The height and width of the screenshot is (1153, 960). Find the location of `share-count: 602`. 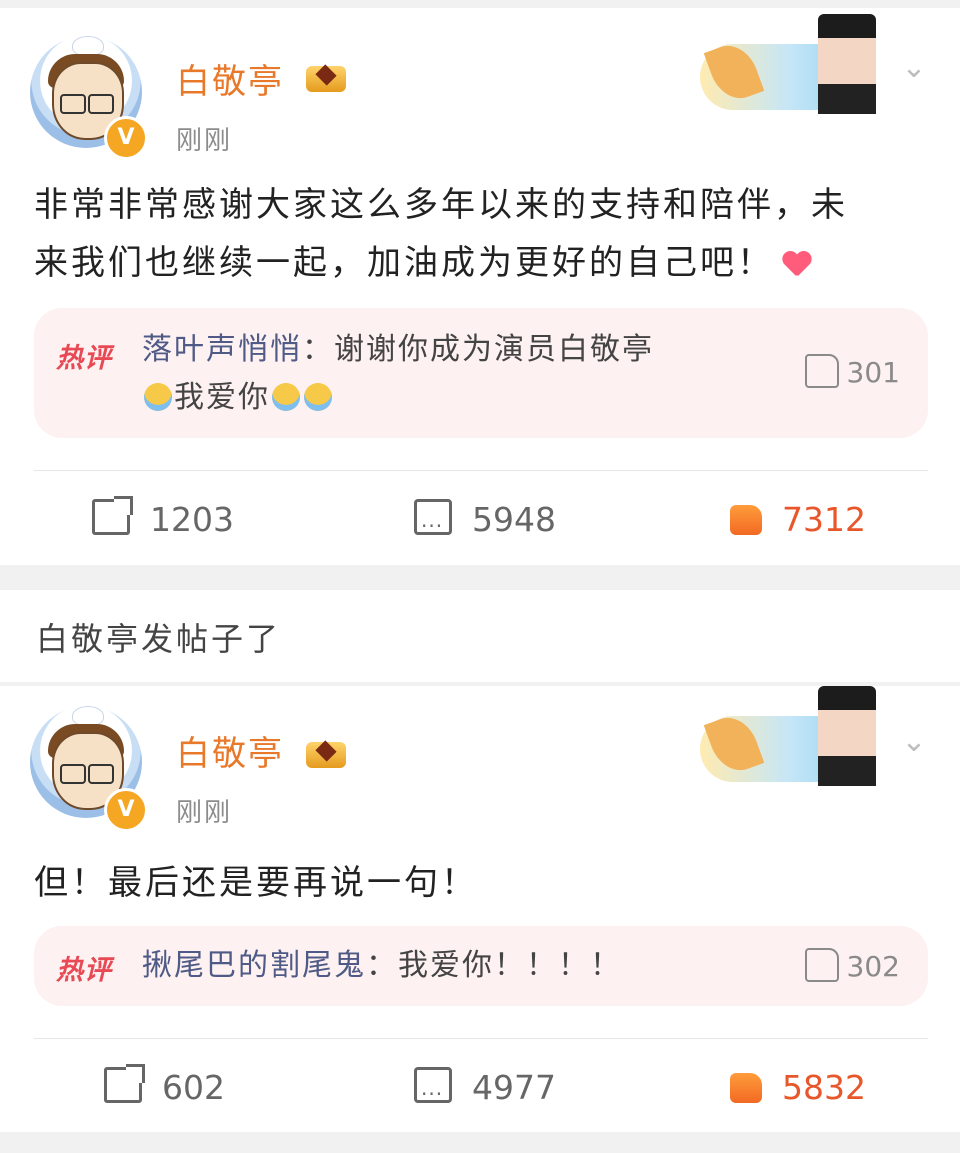

share-count: 602 is located at coordinates (193, 1087).